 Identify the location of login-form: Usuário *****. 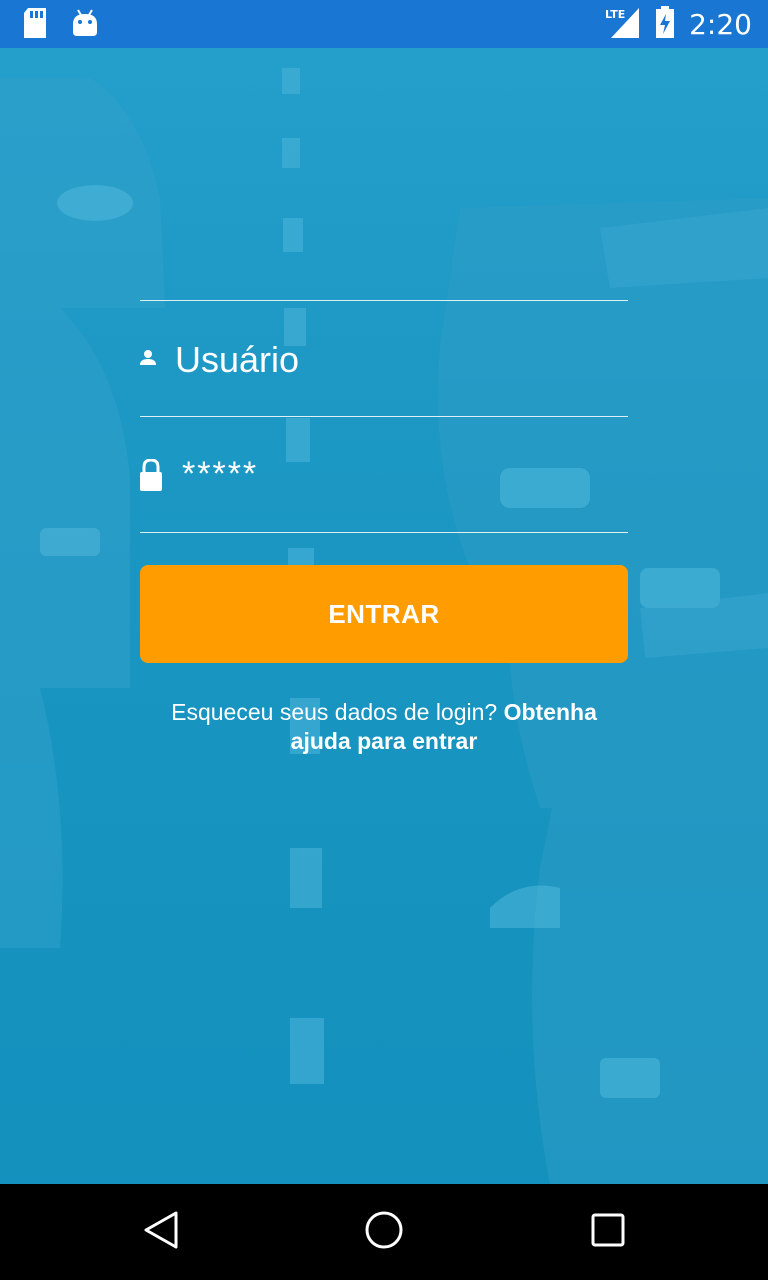
(384, 416).